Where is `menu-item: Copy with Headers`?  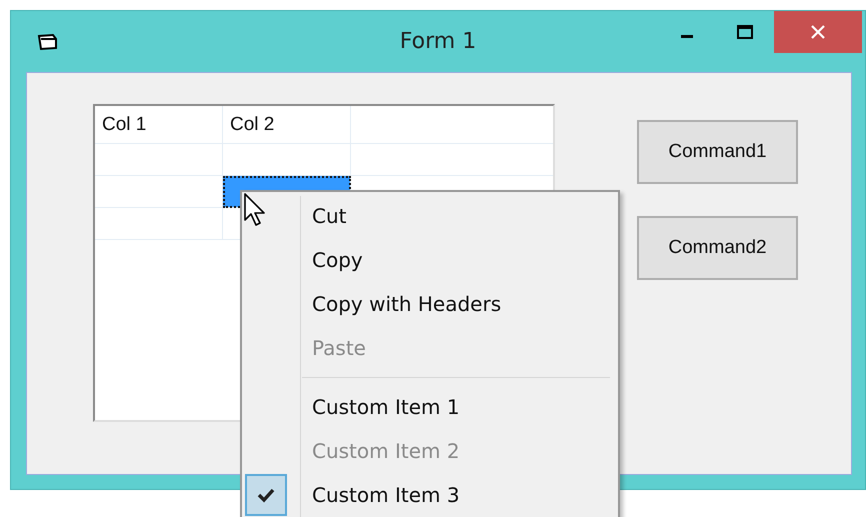
menu-item: Copy with Headers is located at coordinates (407, 304).